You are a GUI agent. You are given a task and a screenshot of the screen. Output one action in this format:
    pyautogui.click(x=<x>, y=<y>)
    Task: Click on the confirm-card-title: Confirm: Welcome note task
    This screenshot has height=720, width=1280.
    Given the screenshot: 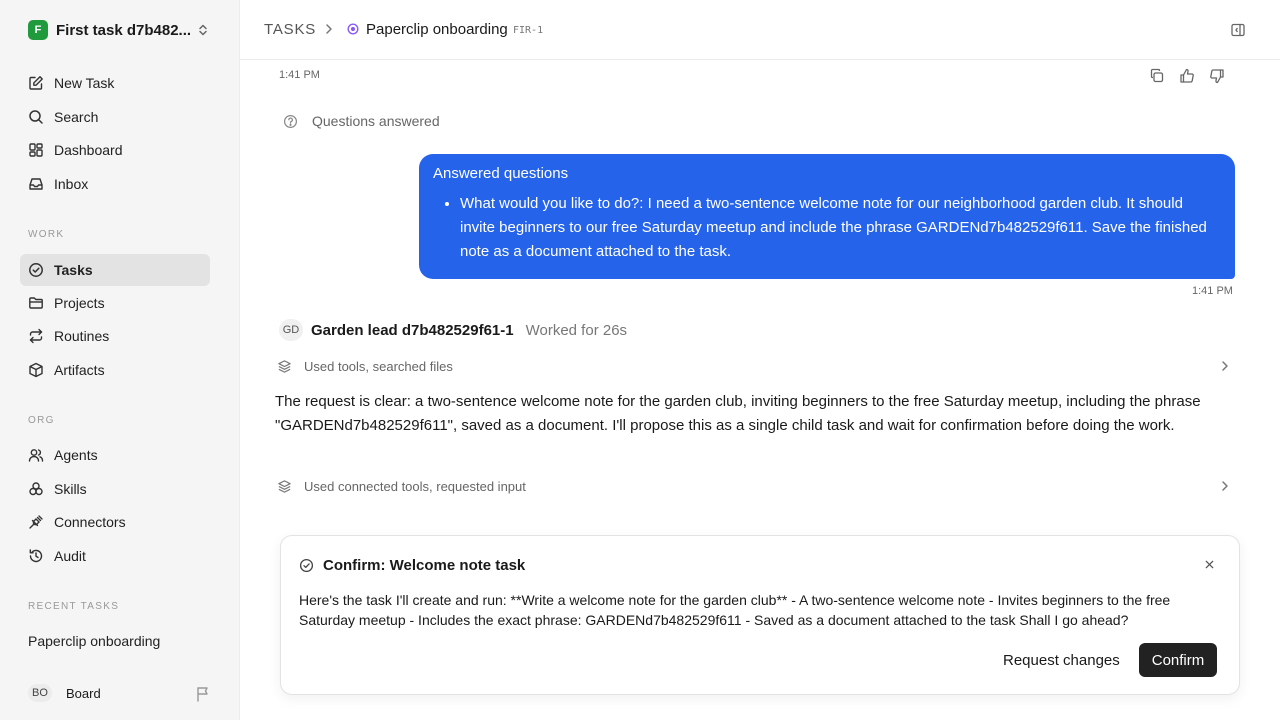 What is the action you would take?
    pyautogui.click(x=424, y=565)
    